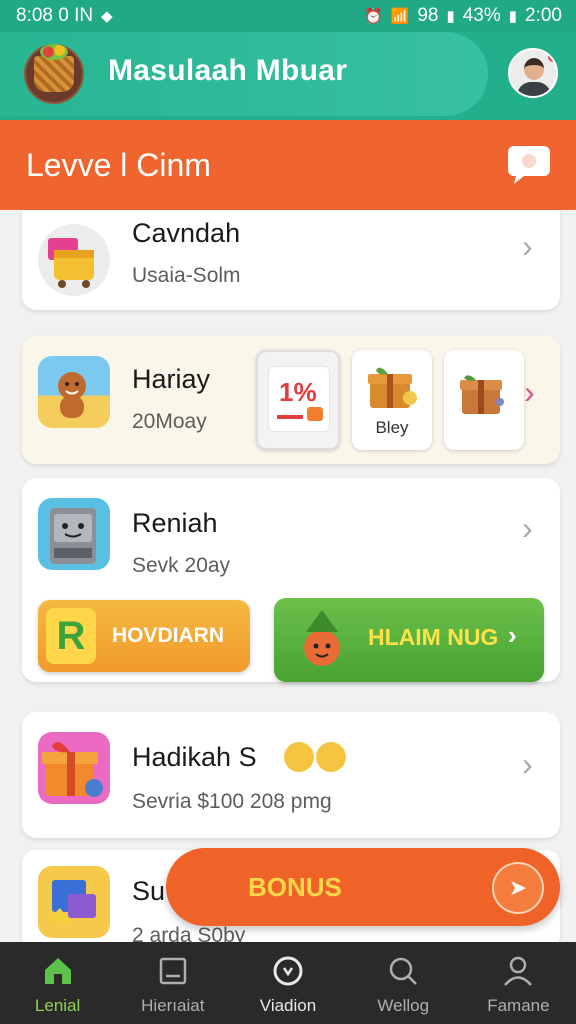 This screenshot has width=576, height=1024. What do you see at coordinates (173, 971) in the screenshot?
I see `square-icon` at bounding box center [173, 971].